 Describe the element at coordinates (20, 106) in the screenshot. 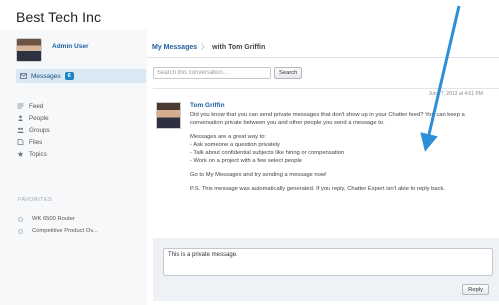

I see `feed-icon` at that location.